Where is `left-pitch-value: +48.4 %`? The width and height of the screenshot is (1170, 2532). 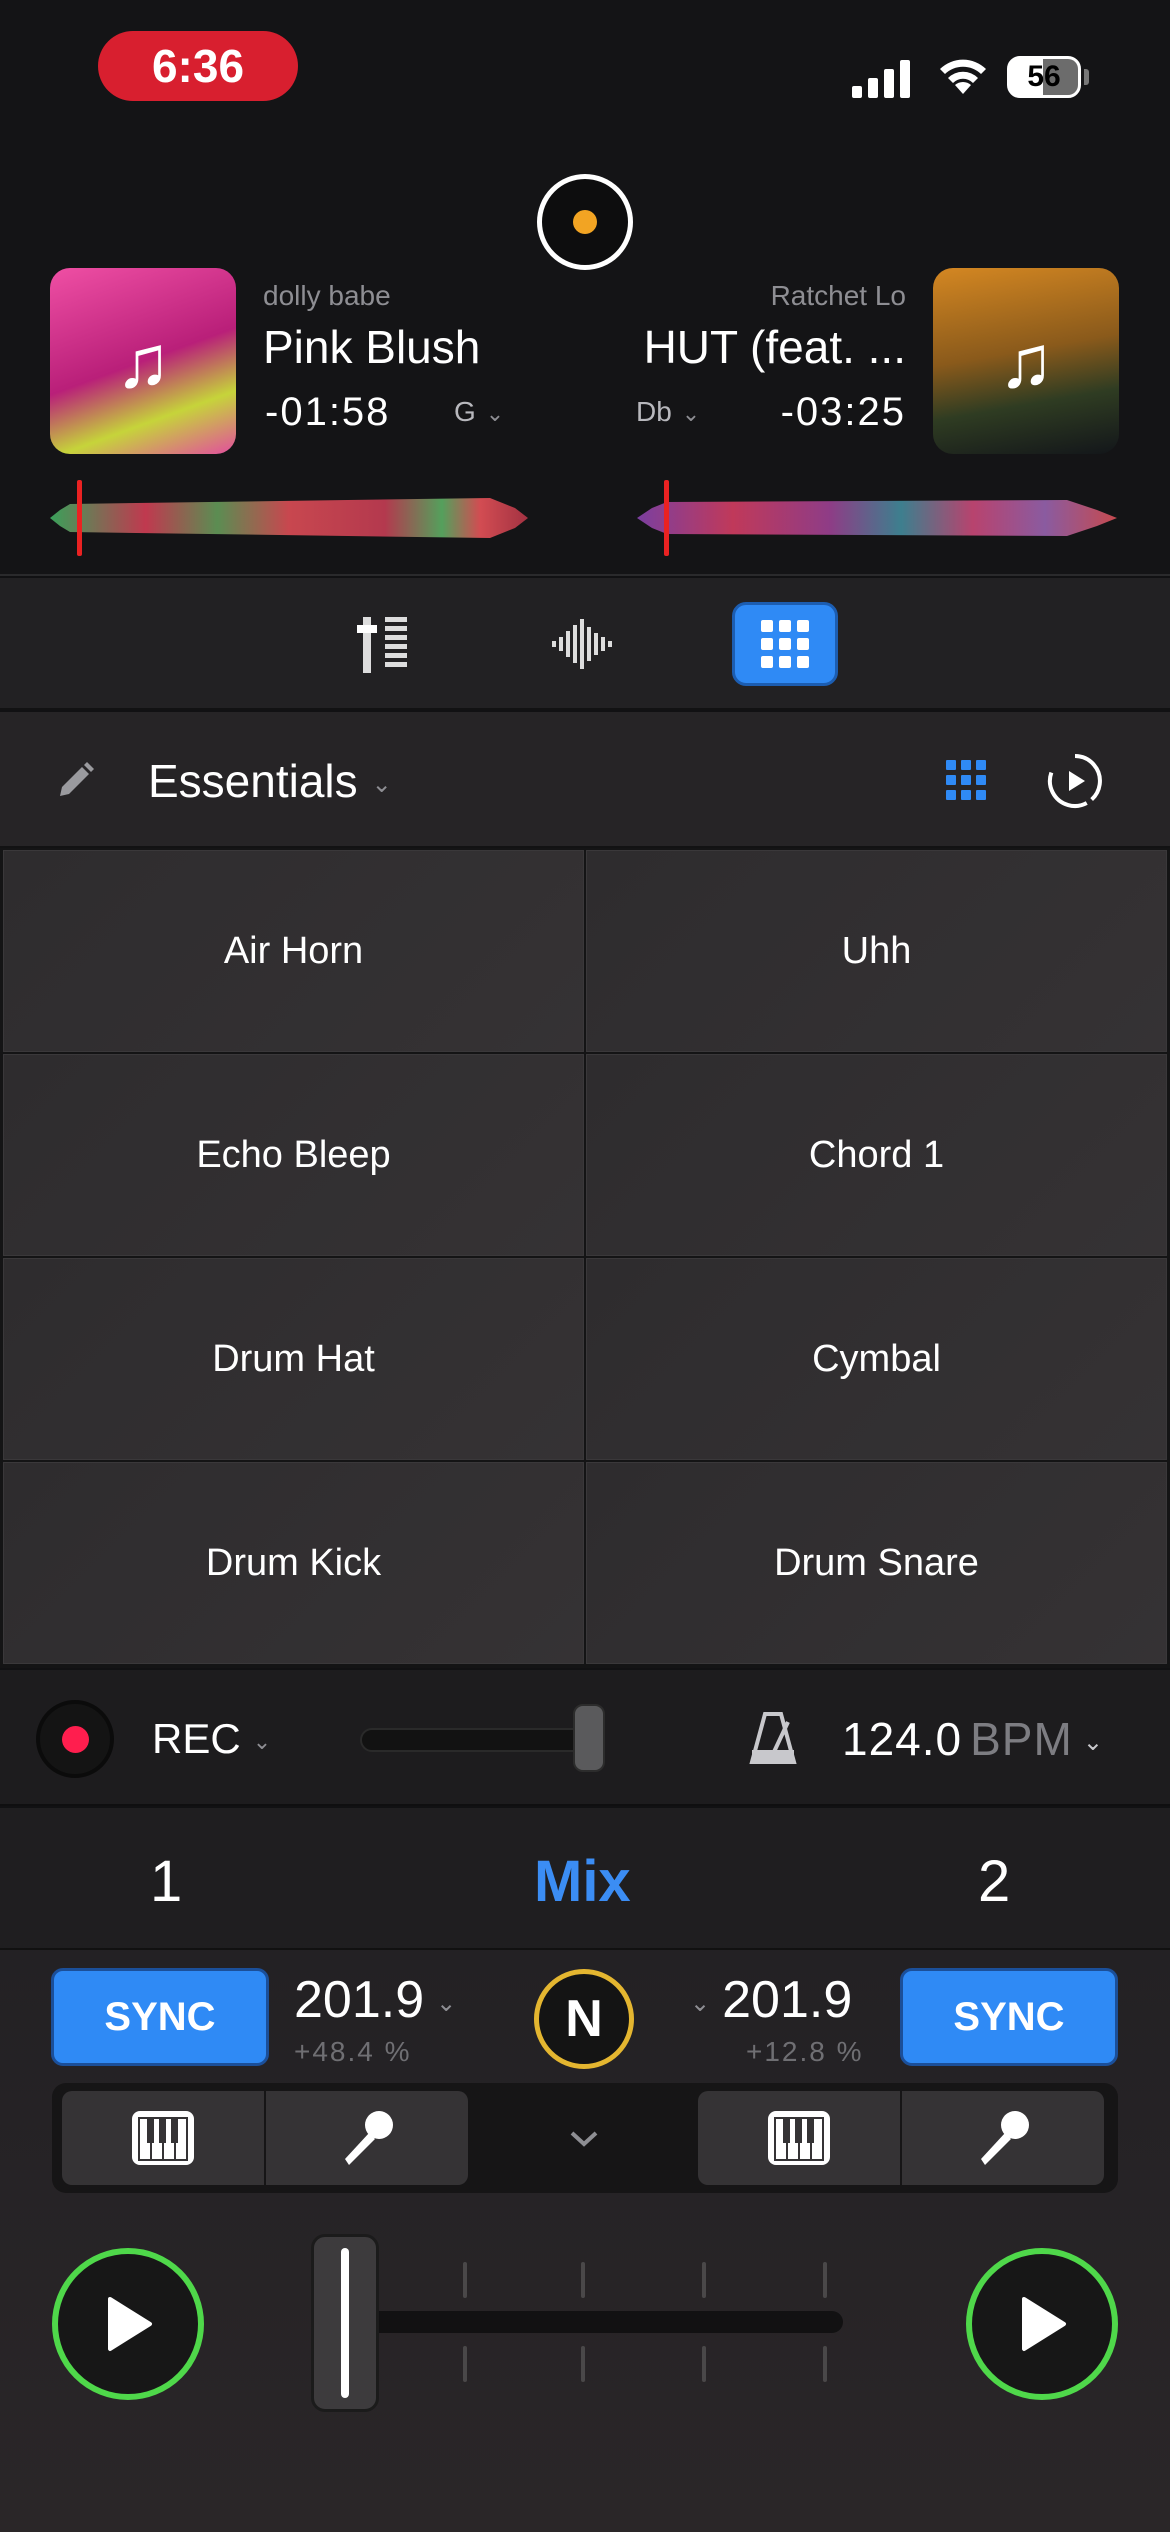 left-pitch-value: +48.4 % is located at coordinates (353, 2051).